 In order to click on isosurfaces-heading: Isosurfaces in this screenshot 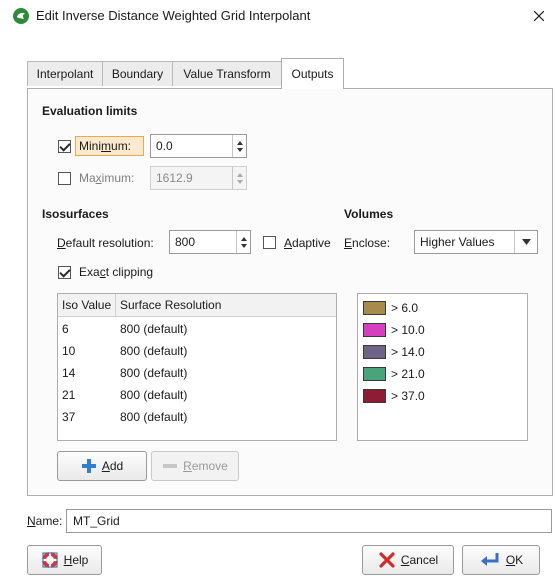, I will do `click(75, 214)`.